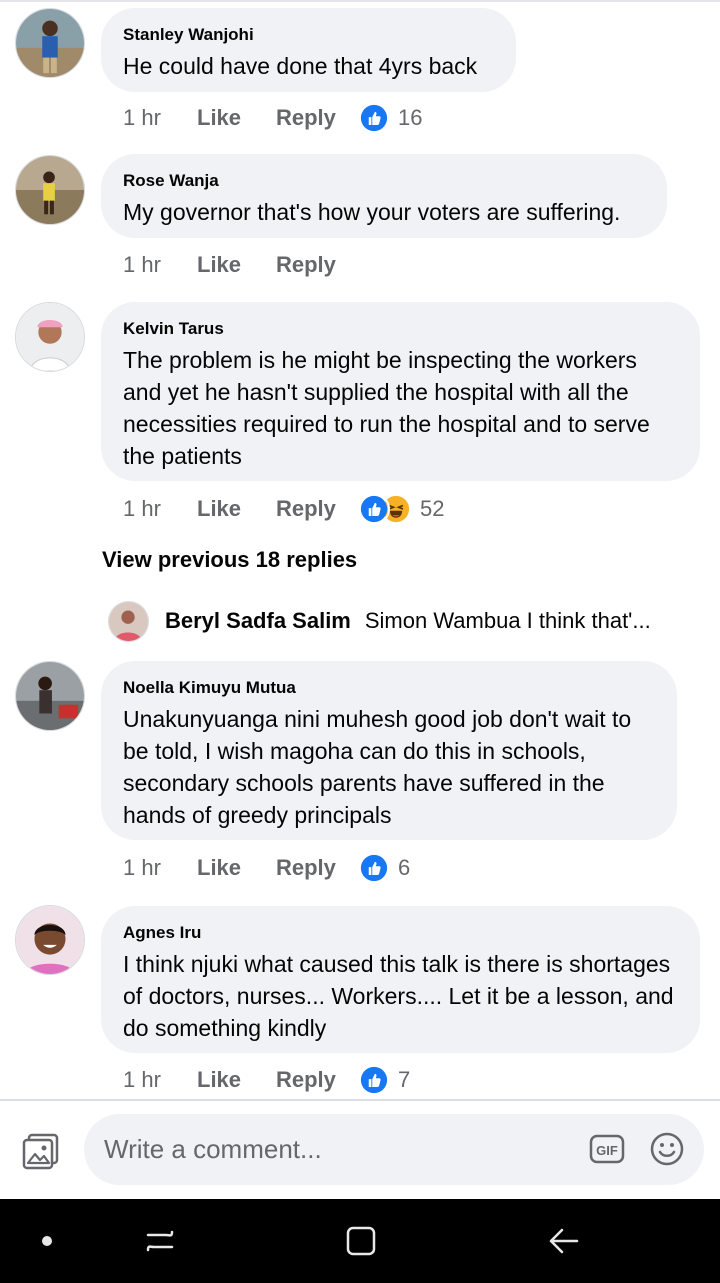 The image size is (720, 1283). I want to click on comment-actions: 1 hr Like Reply 6, so click(266, 868).